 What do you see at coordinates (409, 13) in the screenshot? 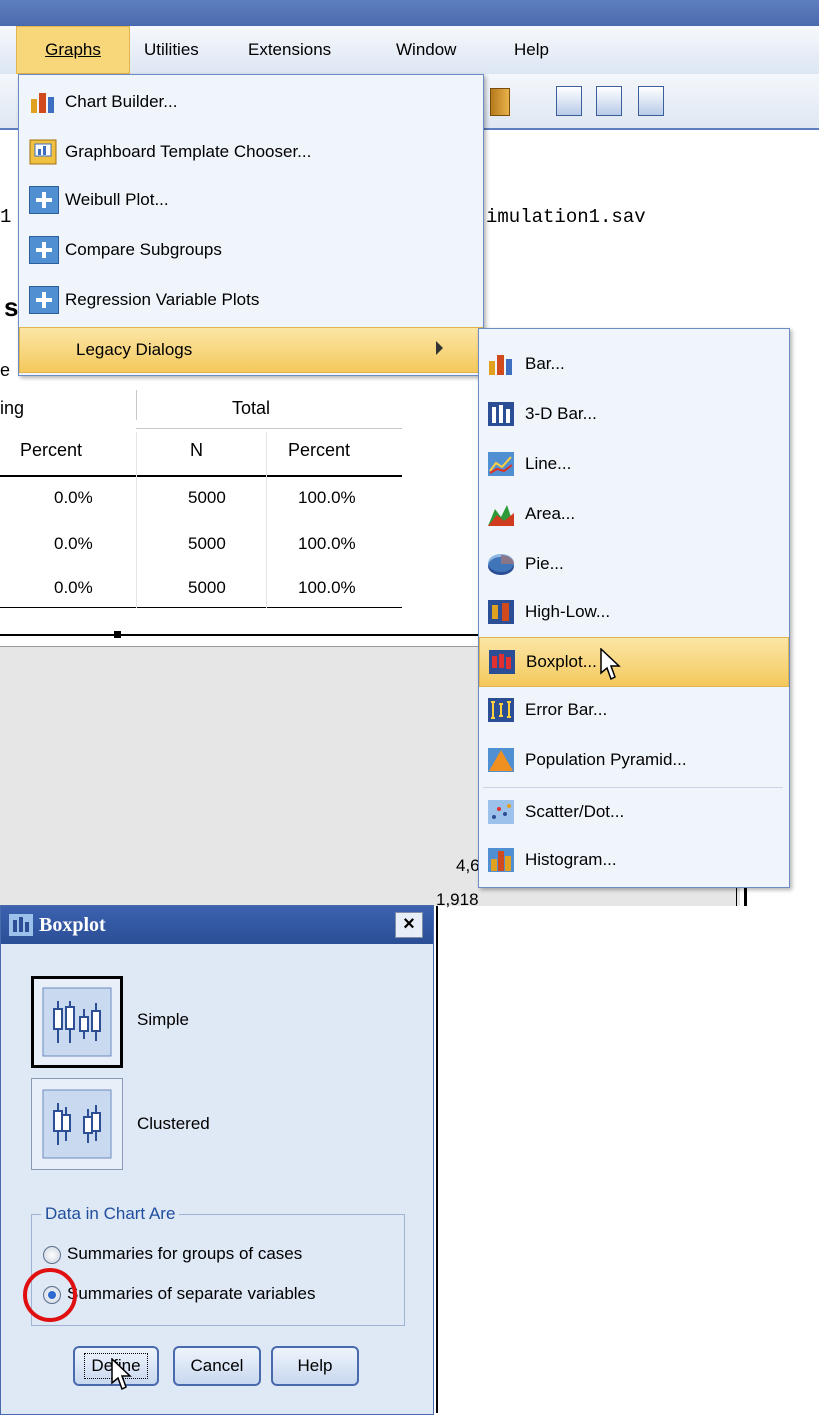
I see `window-title-bar` at bounding box center [409, 13].